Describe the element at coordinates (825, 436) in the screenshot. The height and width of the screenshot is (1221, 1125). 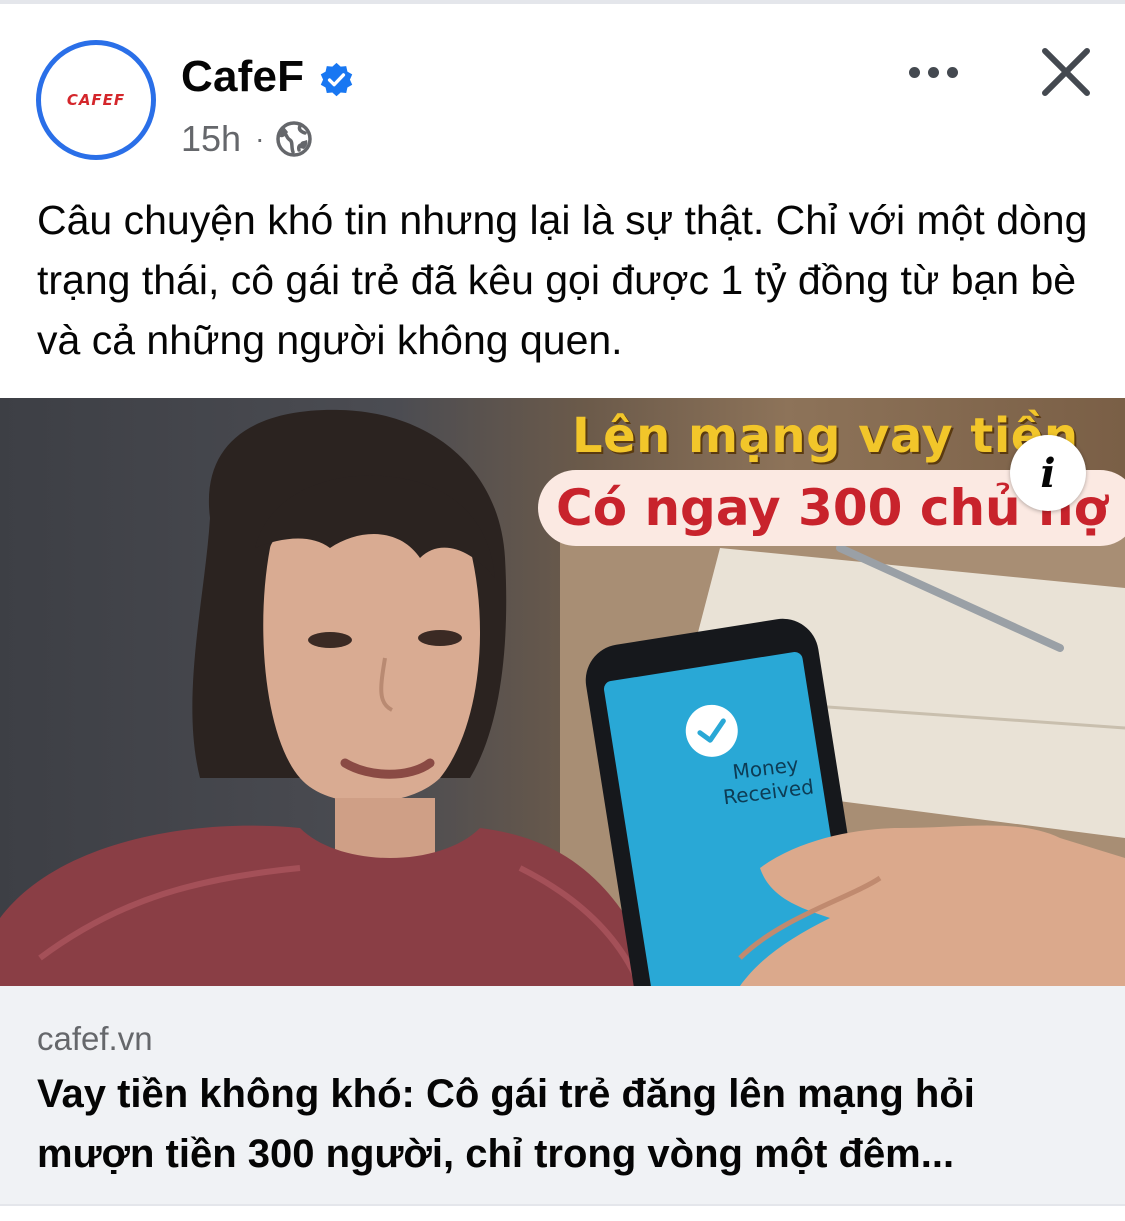
I see `image-headline-yellow: Lên mạng vay tiền` at that location.